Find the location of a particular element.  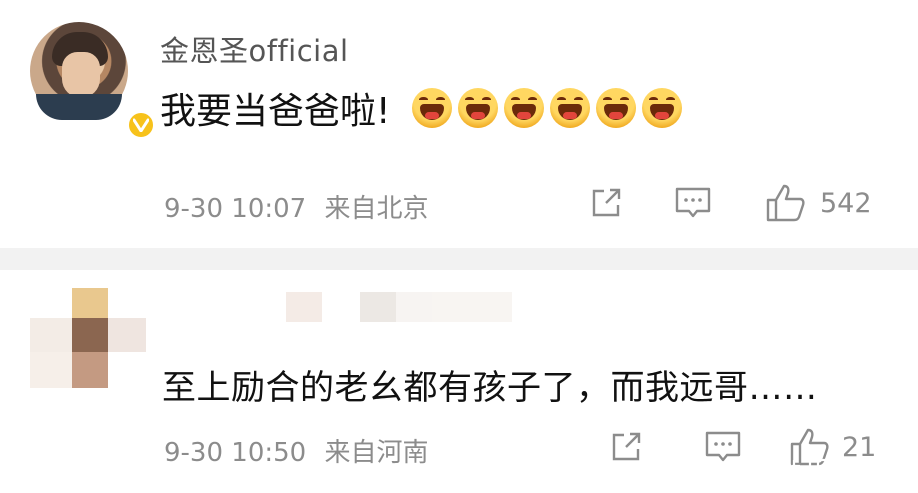

watermark is located at coordinates (829, 470).